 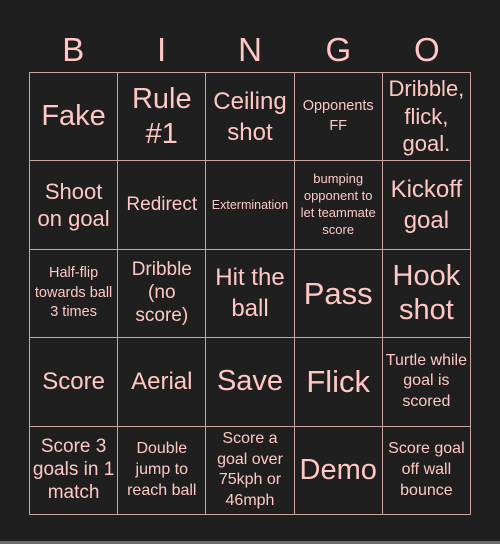 I want to click on bingo-cell: Hit the ball, so click(x=250, y=294).